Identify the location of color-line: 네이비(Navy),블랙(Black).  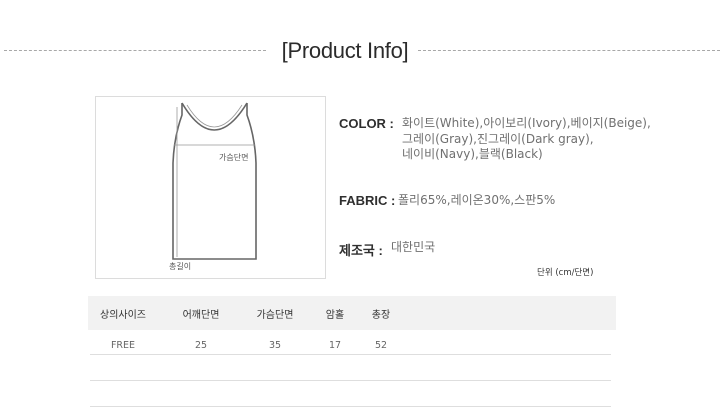
(472, 154).